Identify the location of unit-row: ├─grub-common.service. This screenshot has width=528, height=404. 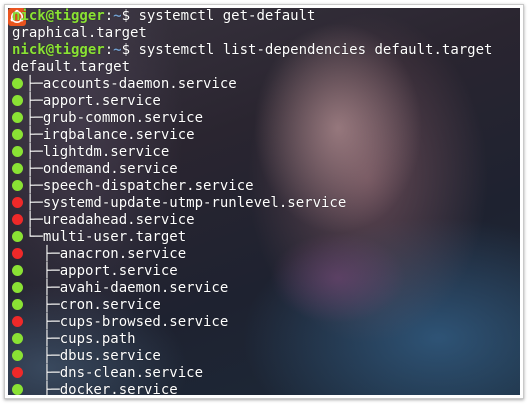
(107, 118).